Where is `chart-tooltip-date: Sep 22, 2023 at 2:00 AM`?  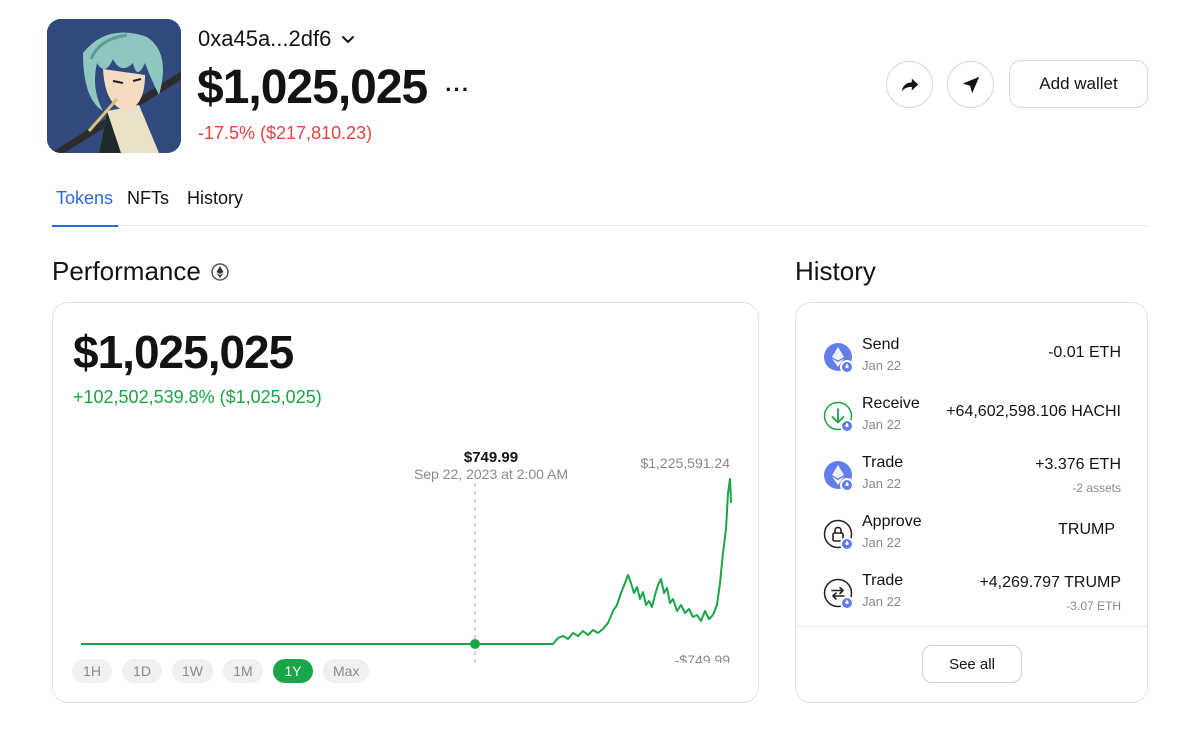 chart-tooltip-date: Sep 22, 2023 at 2:00 AM is located at coordinates (491, 474).